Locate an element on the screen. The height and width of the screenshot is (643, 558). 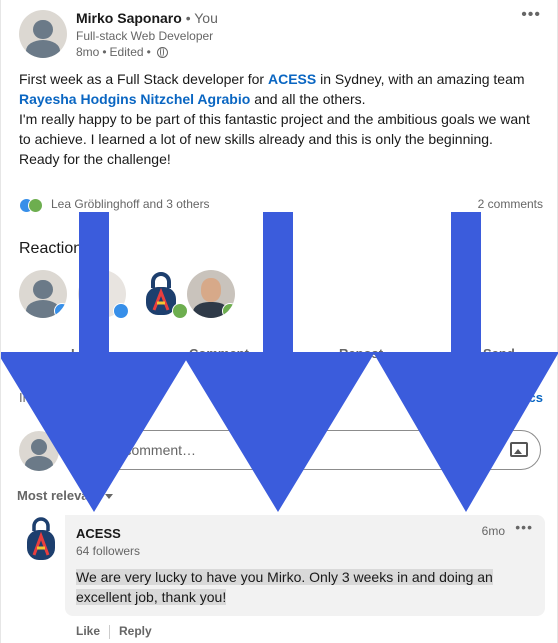
view-analytics-link: View analytics is located at coordinates (498, 397).